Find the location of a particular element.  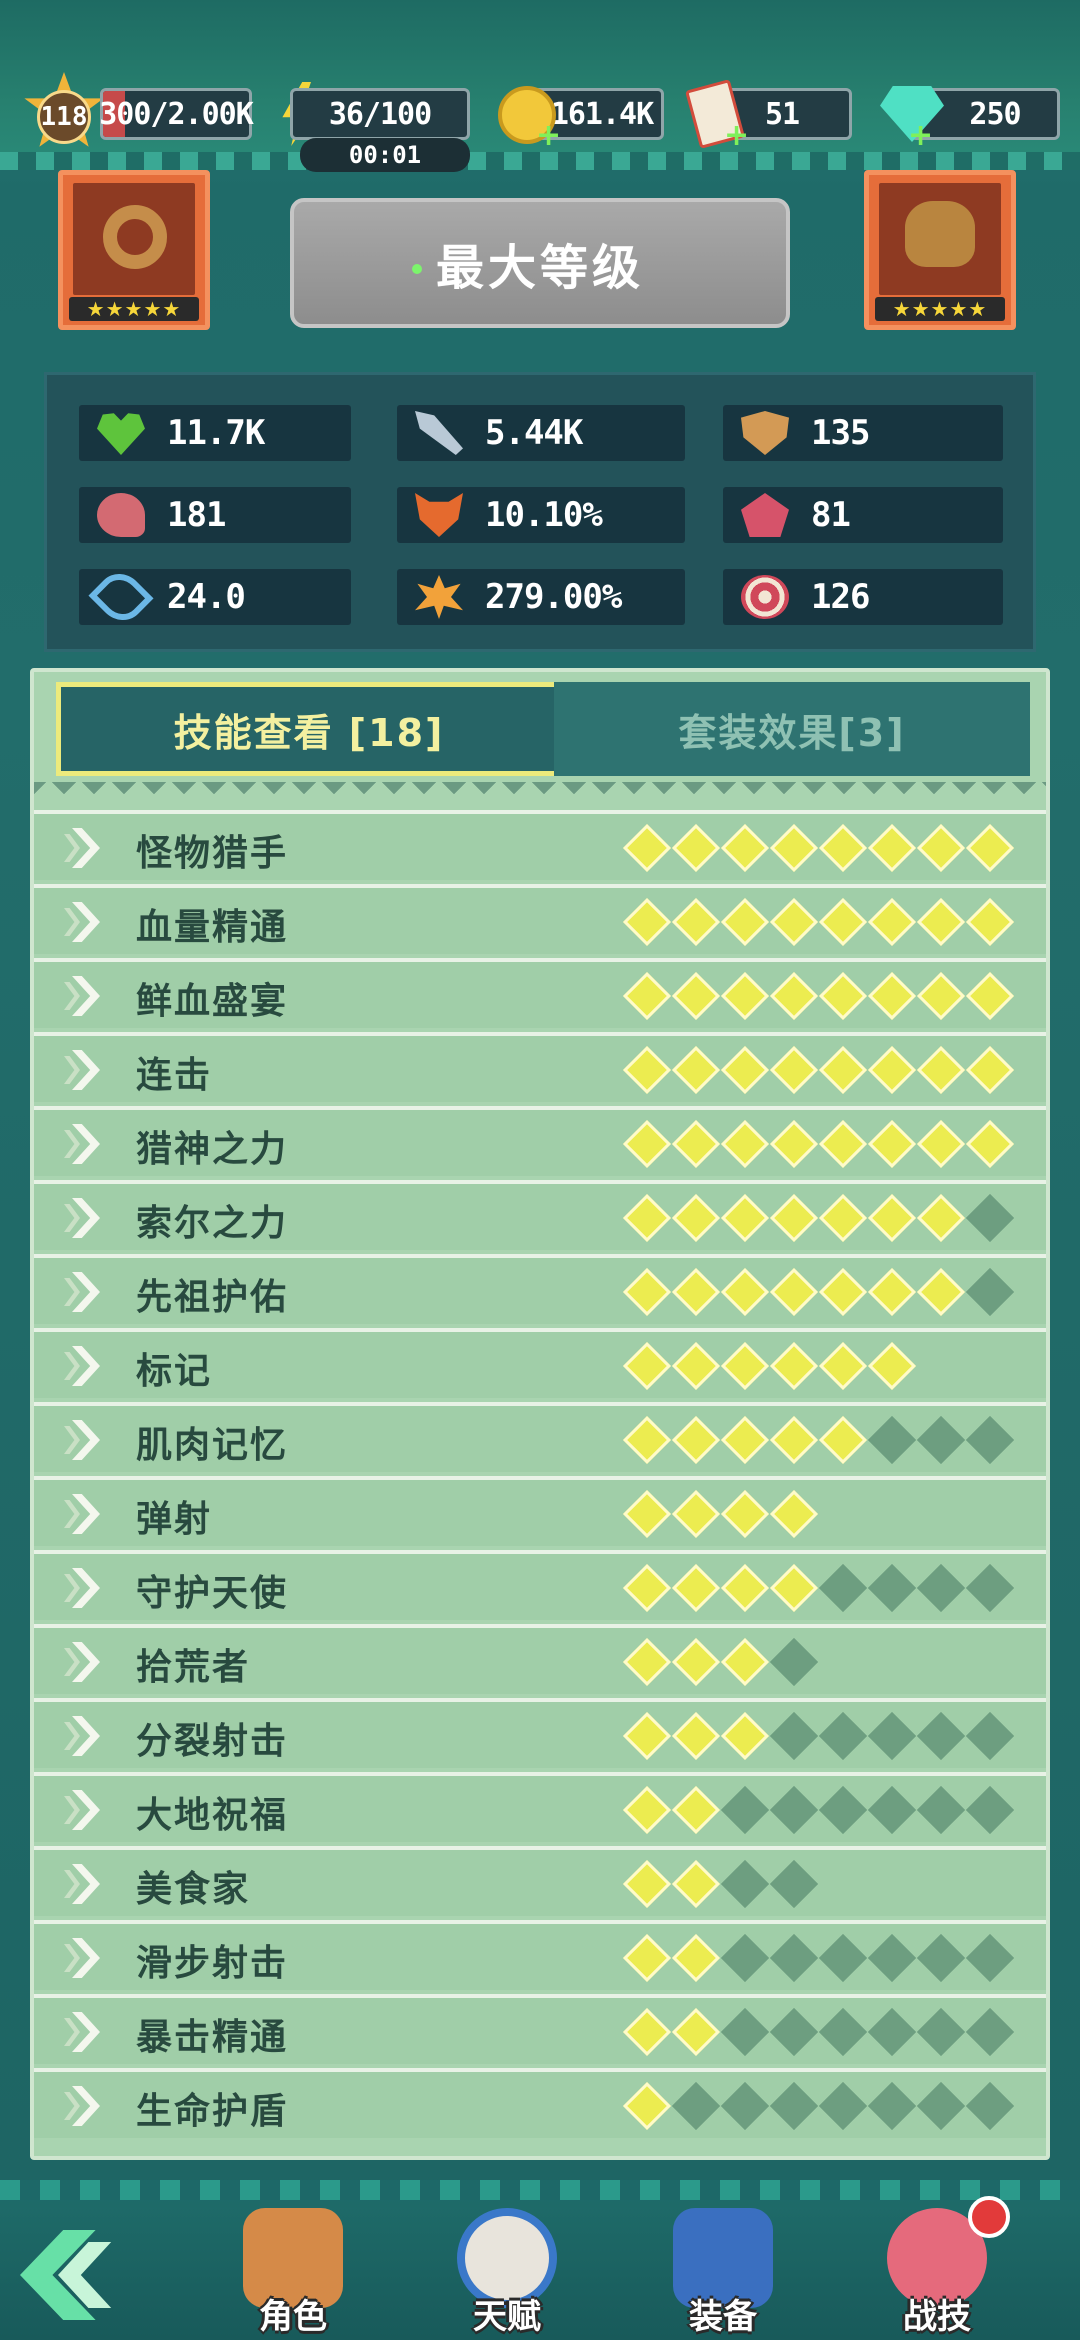

skill-name: 血量精通 is located at coordinates (212, 927).